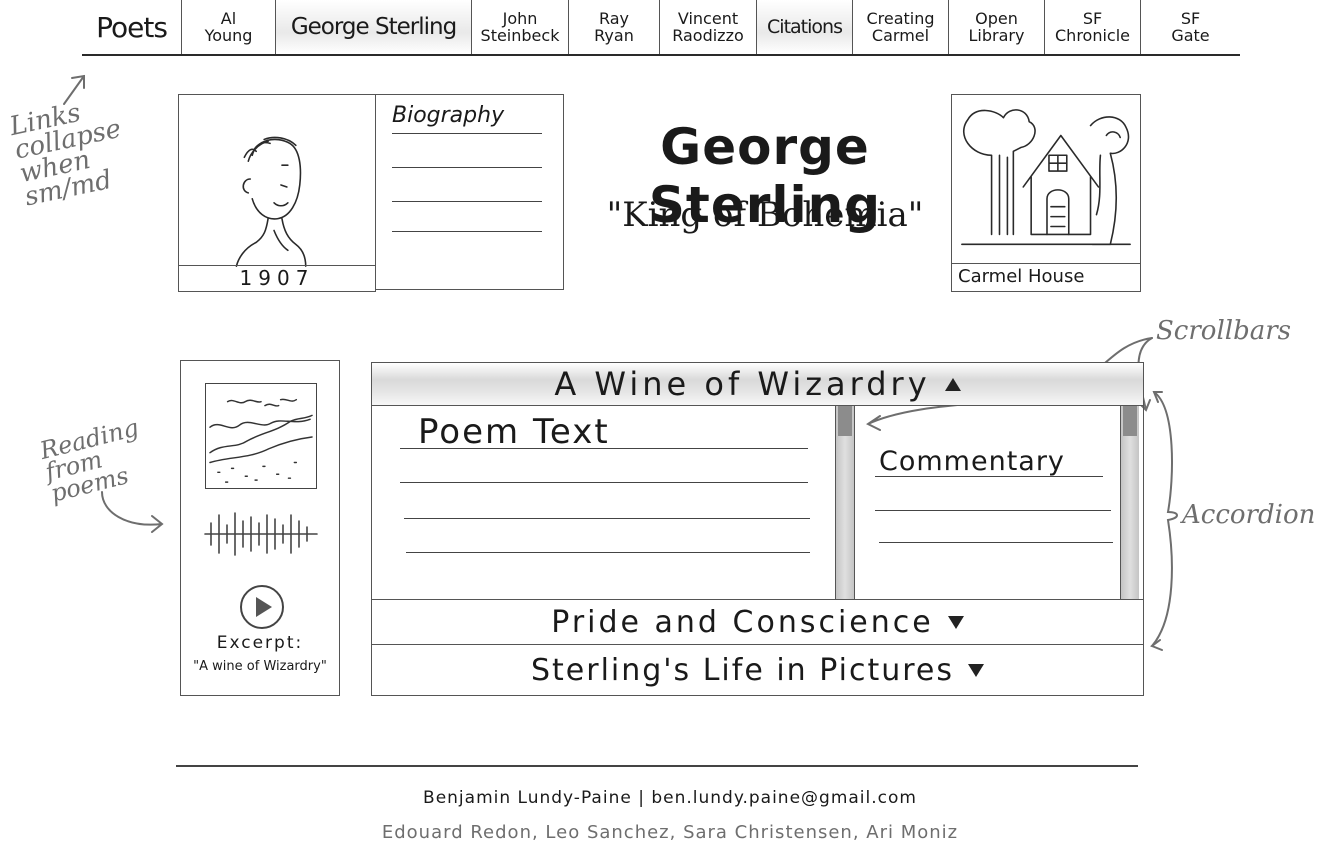 Image resolution: width=1325 pixels, height=862 pixels. I want to click on house-sketch-image, so click(1046, 177).